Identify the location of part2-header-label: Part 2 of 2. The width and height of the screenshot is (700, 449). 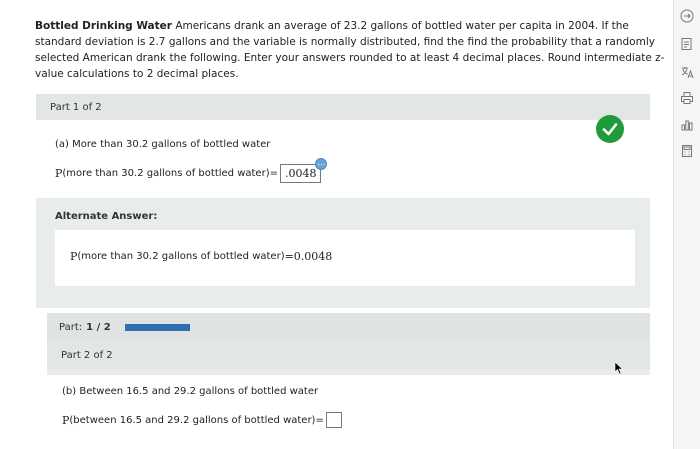
(87, 355).